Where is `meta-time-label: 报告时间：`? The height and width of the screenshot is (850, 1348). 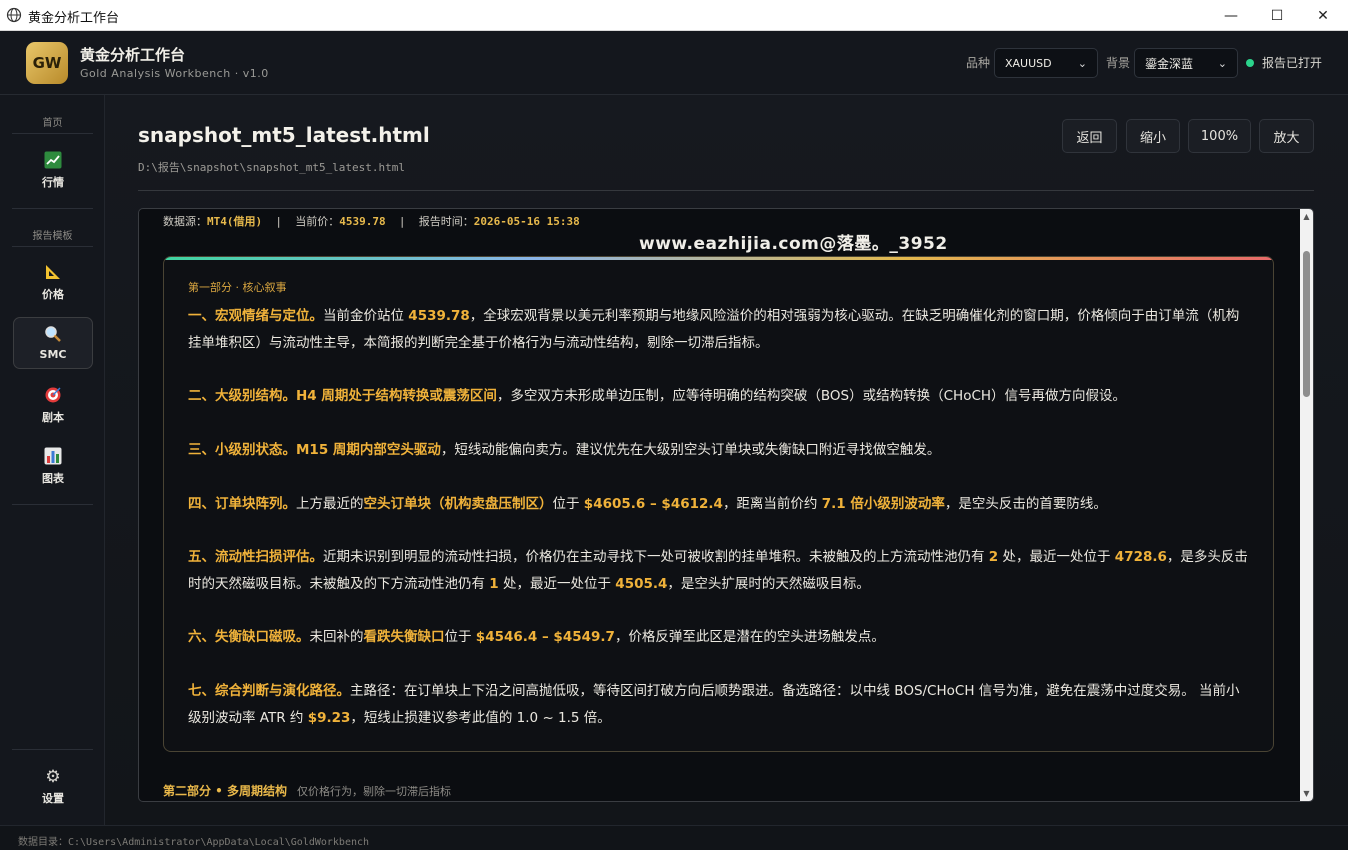
meta-time-label: 报告时间： is located at coordinates (446, 221).